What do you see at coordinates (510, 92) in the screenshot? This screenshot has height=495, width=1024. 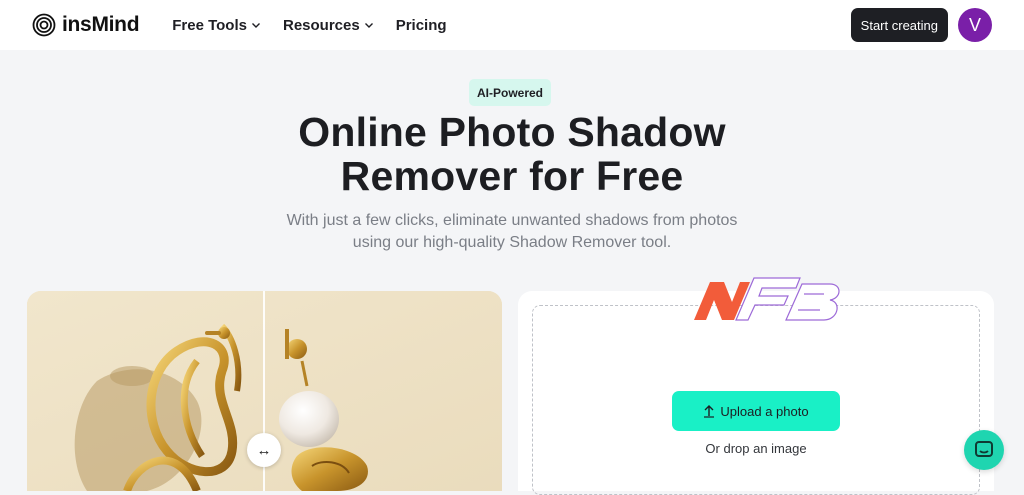 I see `ai-powered-badge: AI-Powered` at bounding box center [510, 92].